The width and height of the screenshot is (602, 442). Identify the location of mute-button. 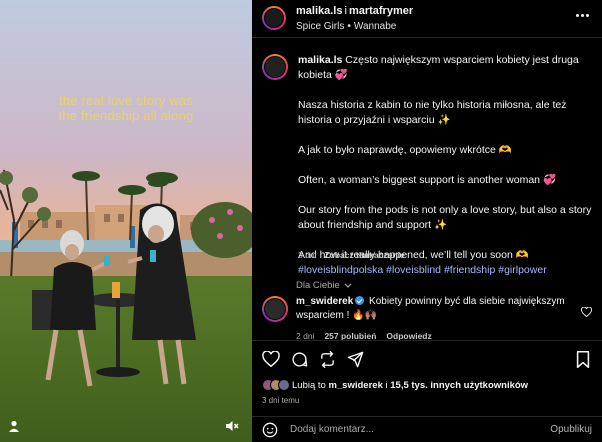
(232, 426).